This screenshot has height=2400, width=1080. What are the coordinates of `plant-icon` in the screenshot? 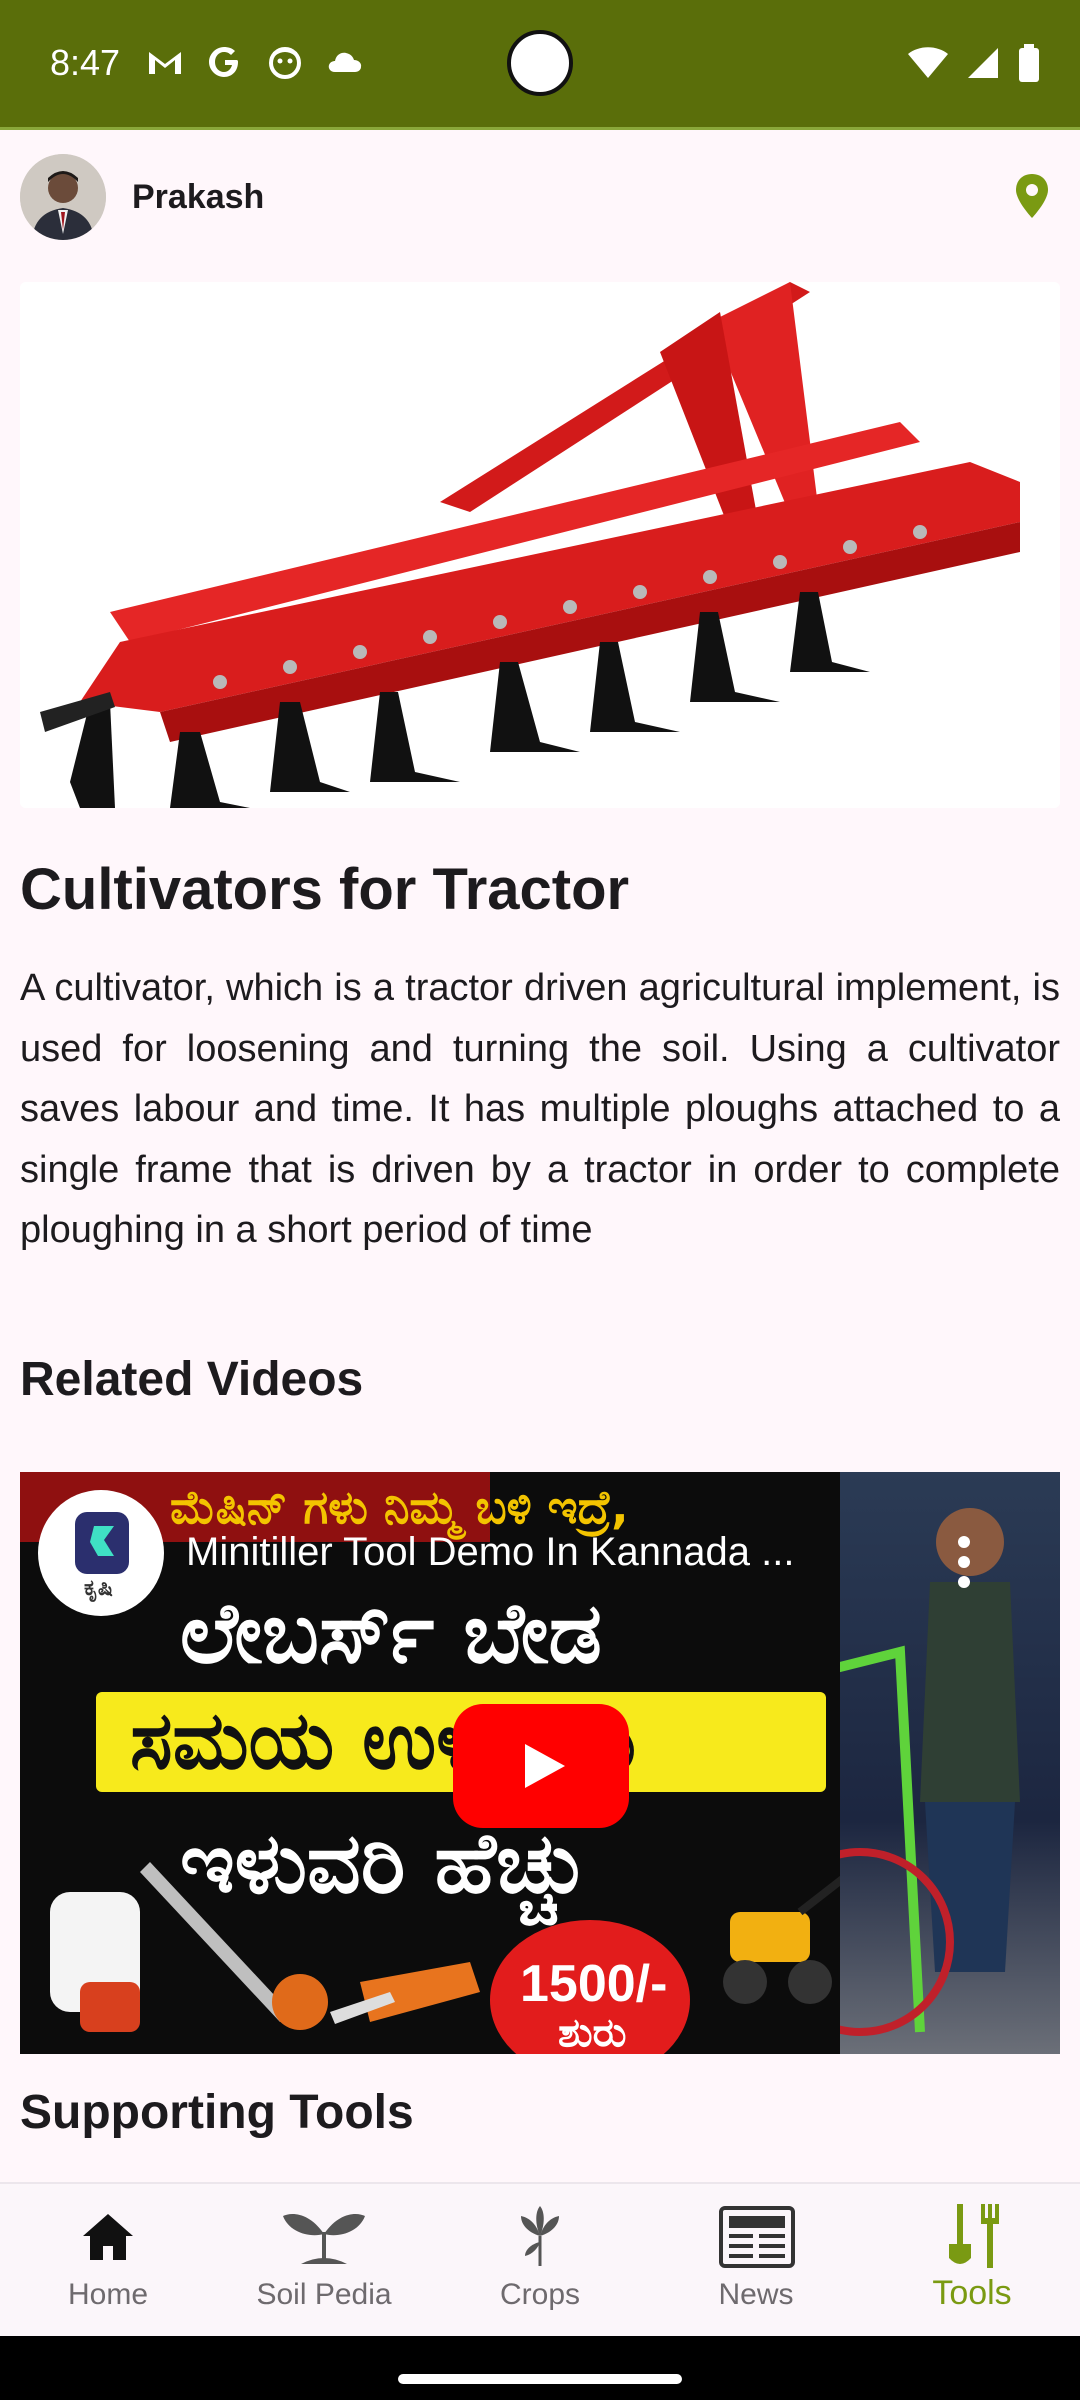 It's located at (324, 2238).